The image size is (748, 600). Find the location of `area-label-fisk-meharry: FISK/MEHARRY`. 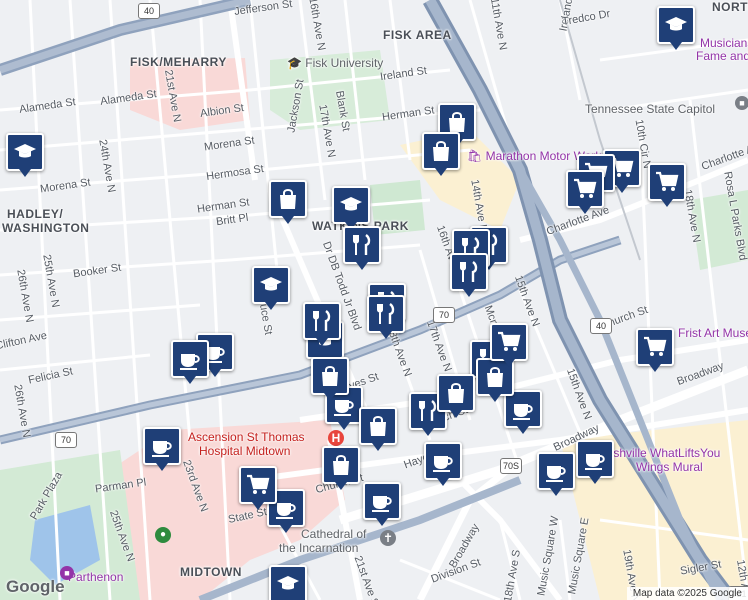

area-label-fisk-meharry: FISK/MEHARRY is located at coordinates (178, 62).